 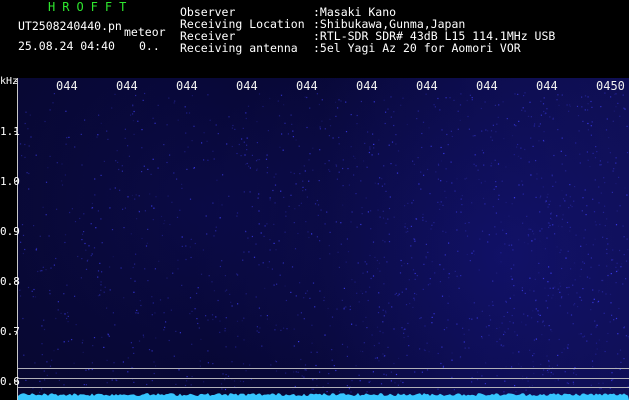 I want to click on x-tick-label: 0450, so click(x=610, y=86).